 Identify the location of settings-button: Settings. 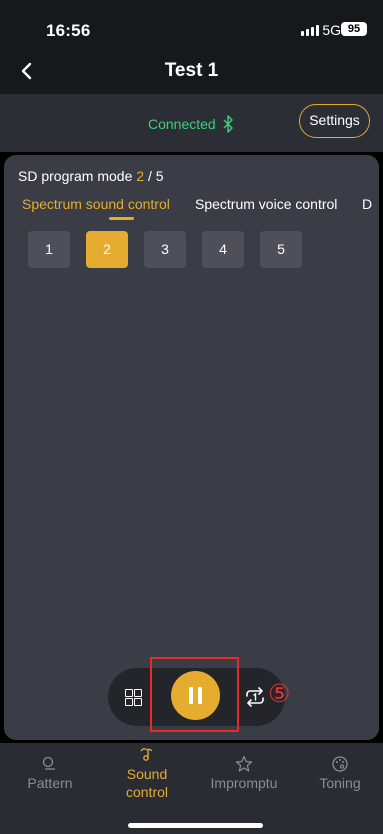
(334, 121).